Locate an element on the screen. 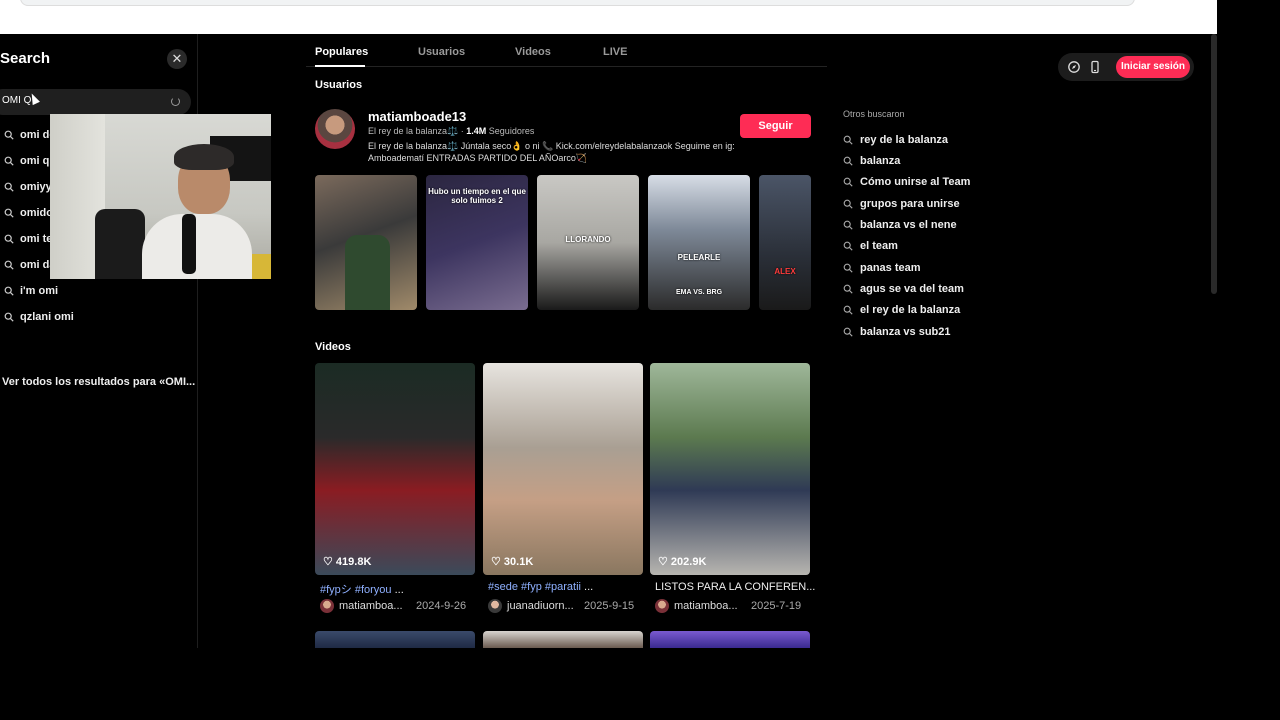 The image size is (1280, 720). related-search-label: balanza vs sub21 is located at coordinates (905, 332).